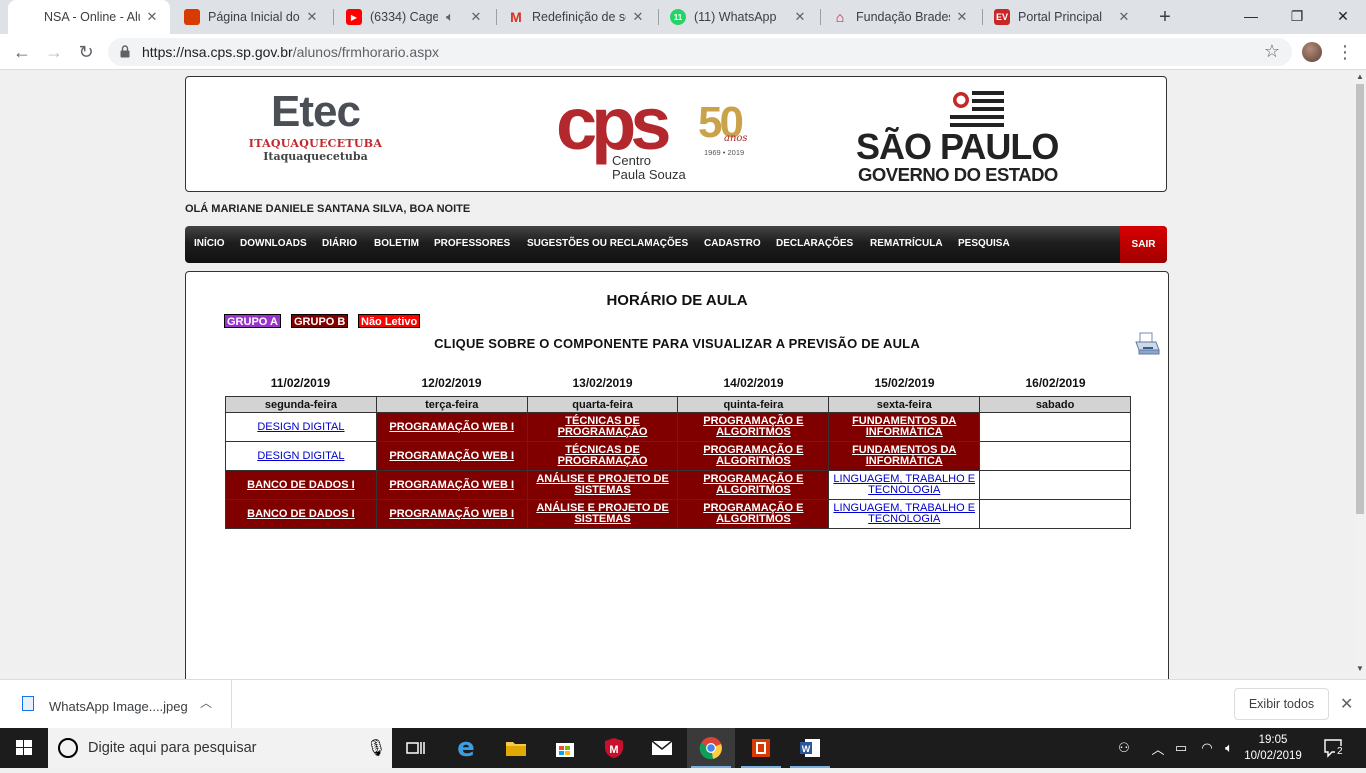 Image resolution: width=1366 pixels, height=773 pixels. What do you see at coordinates (24, 748) in the screenshot?
I see `windows-start-button` at bounding box center [24, 748].